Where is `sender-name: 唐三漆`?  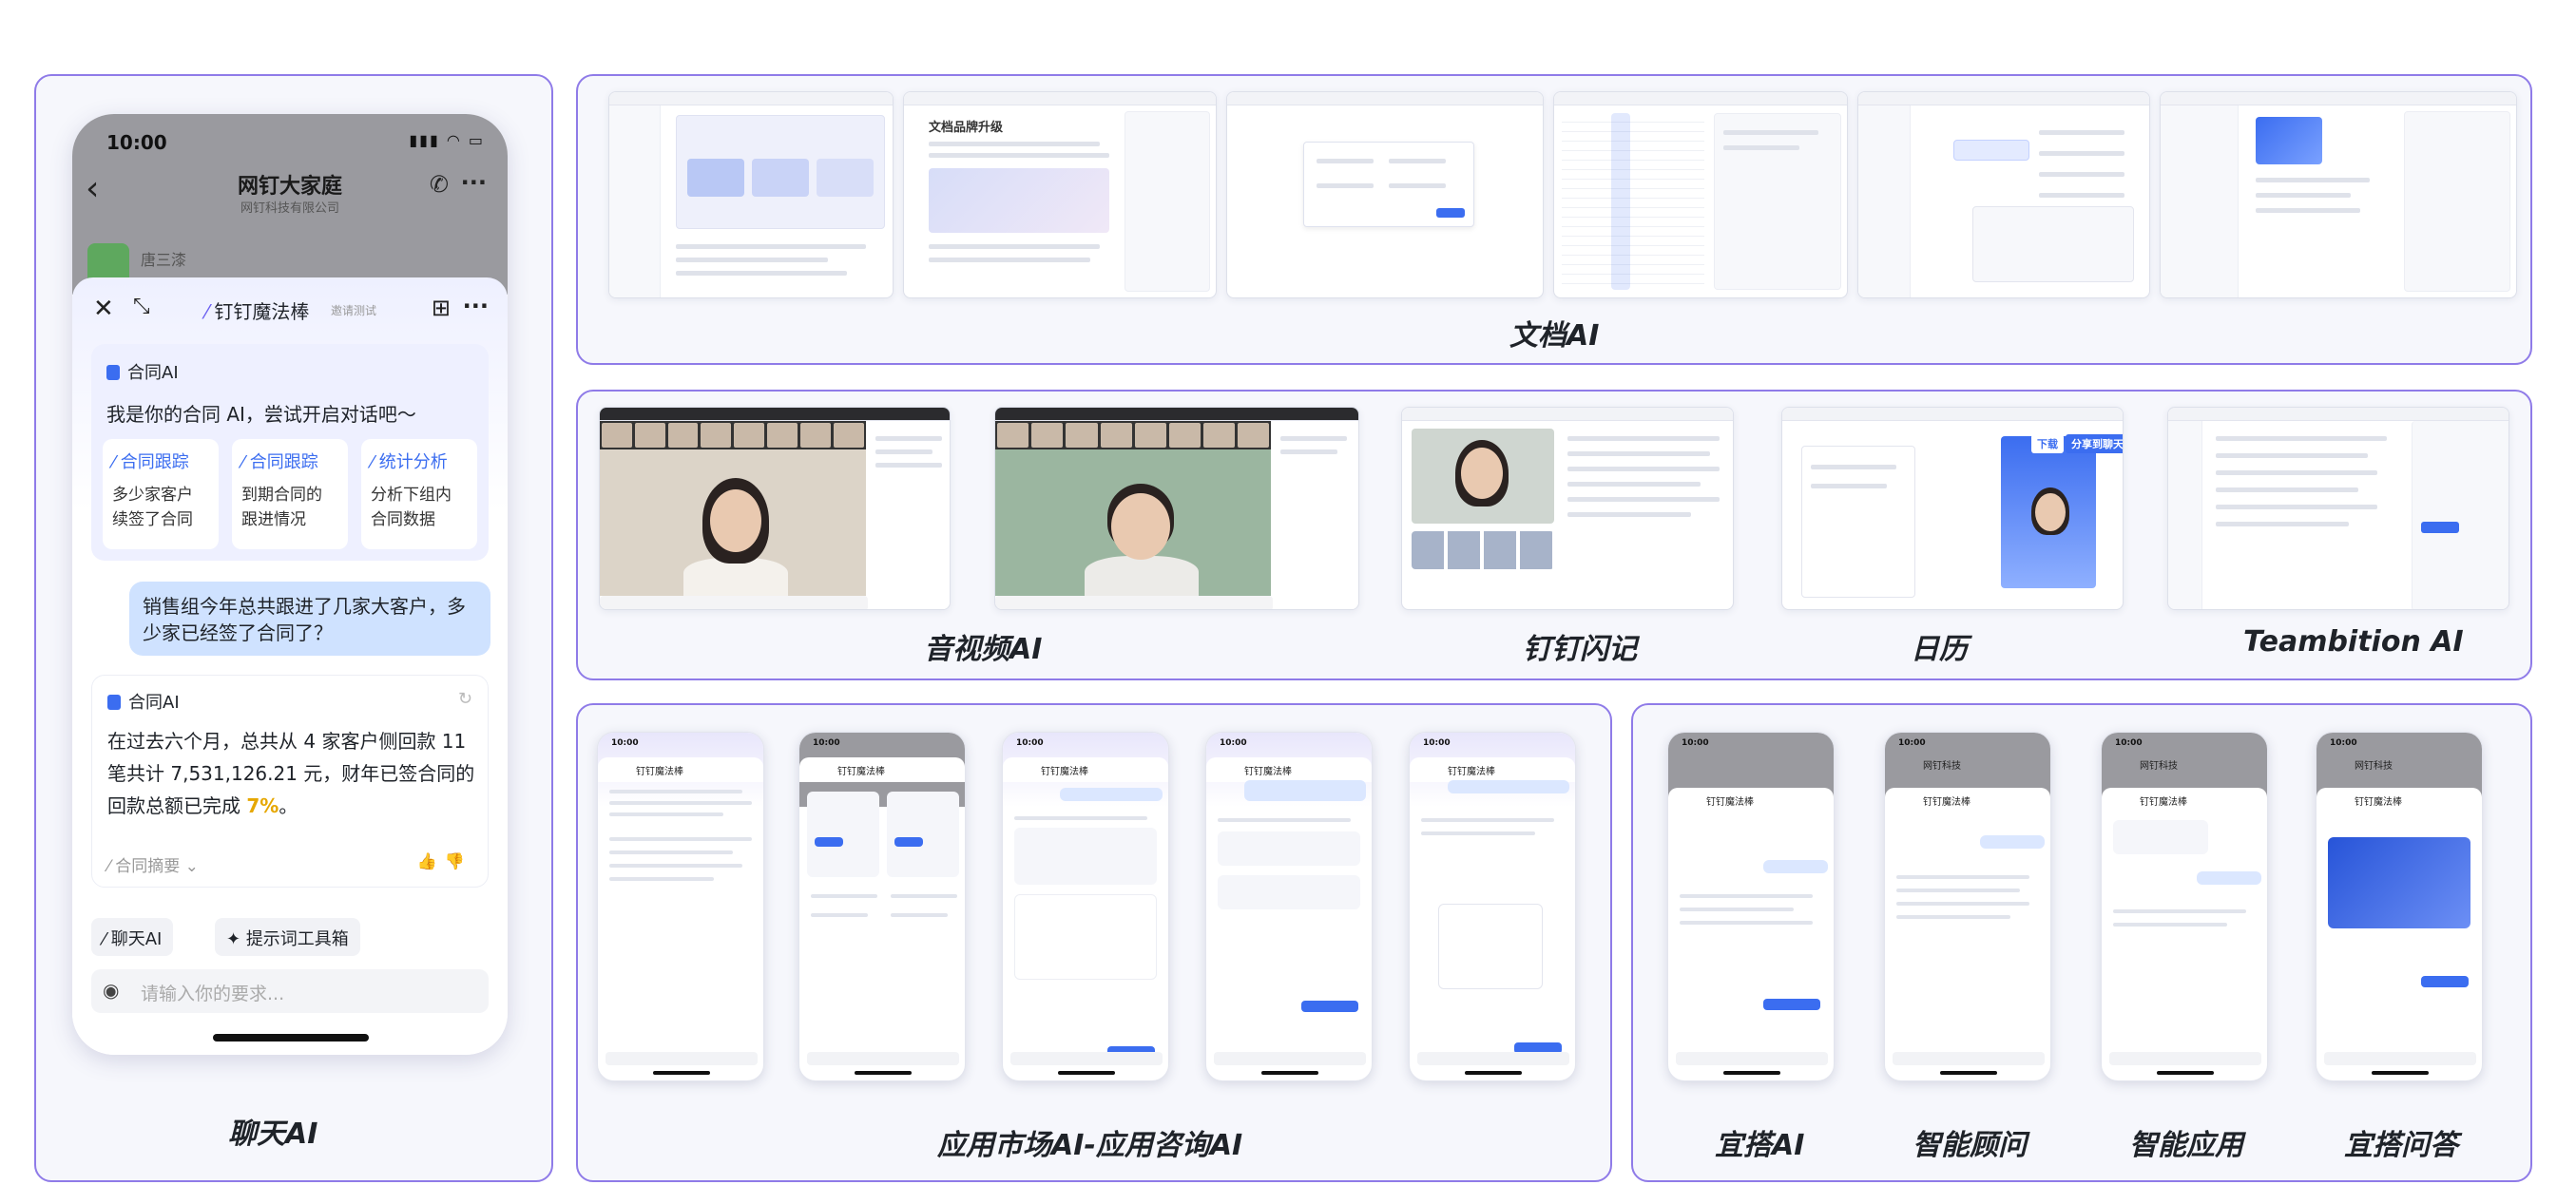
sender-name: 唐三漆 is located at coordinates (164, 260).